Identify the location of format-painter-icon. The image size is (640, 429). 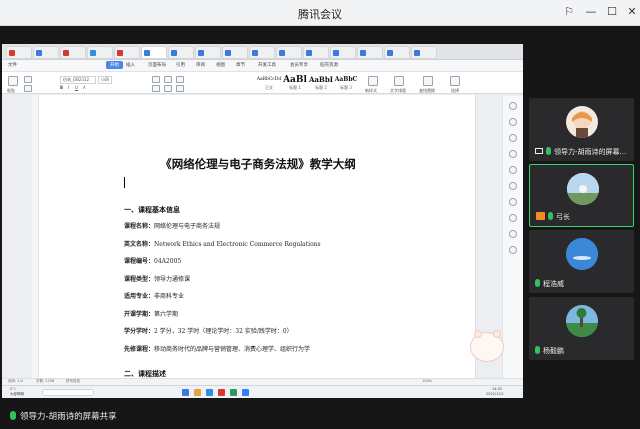
(28, 88).